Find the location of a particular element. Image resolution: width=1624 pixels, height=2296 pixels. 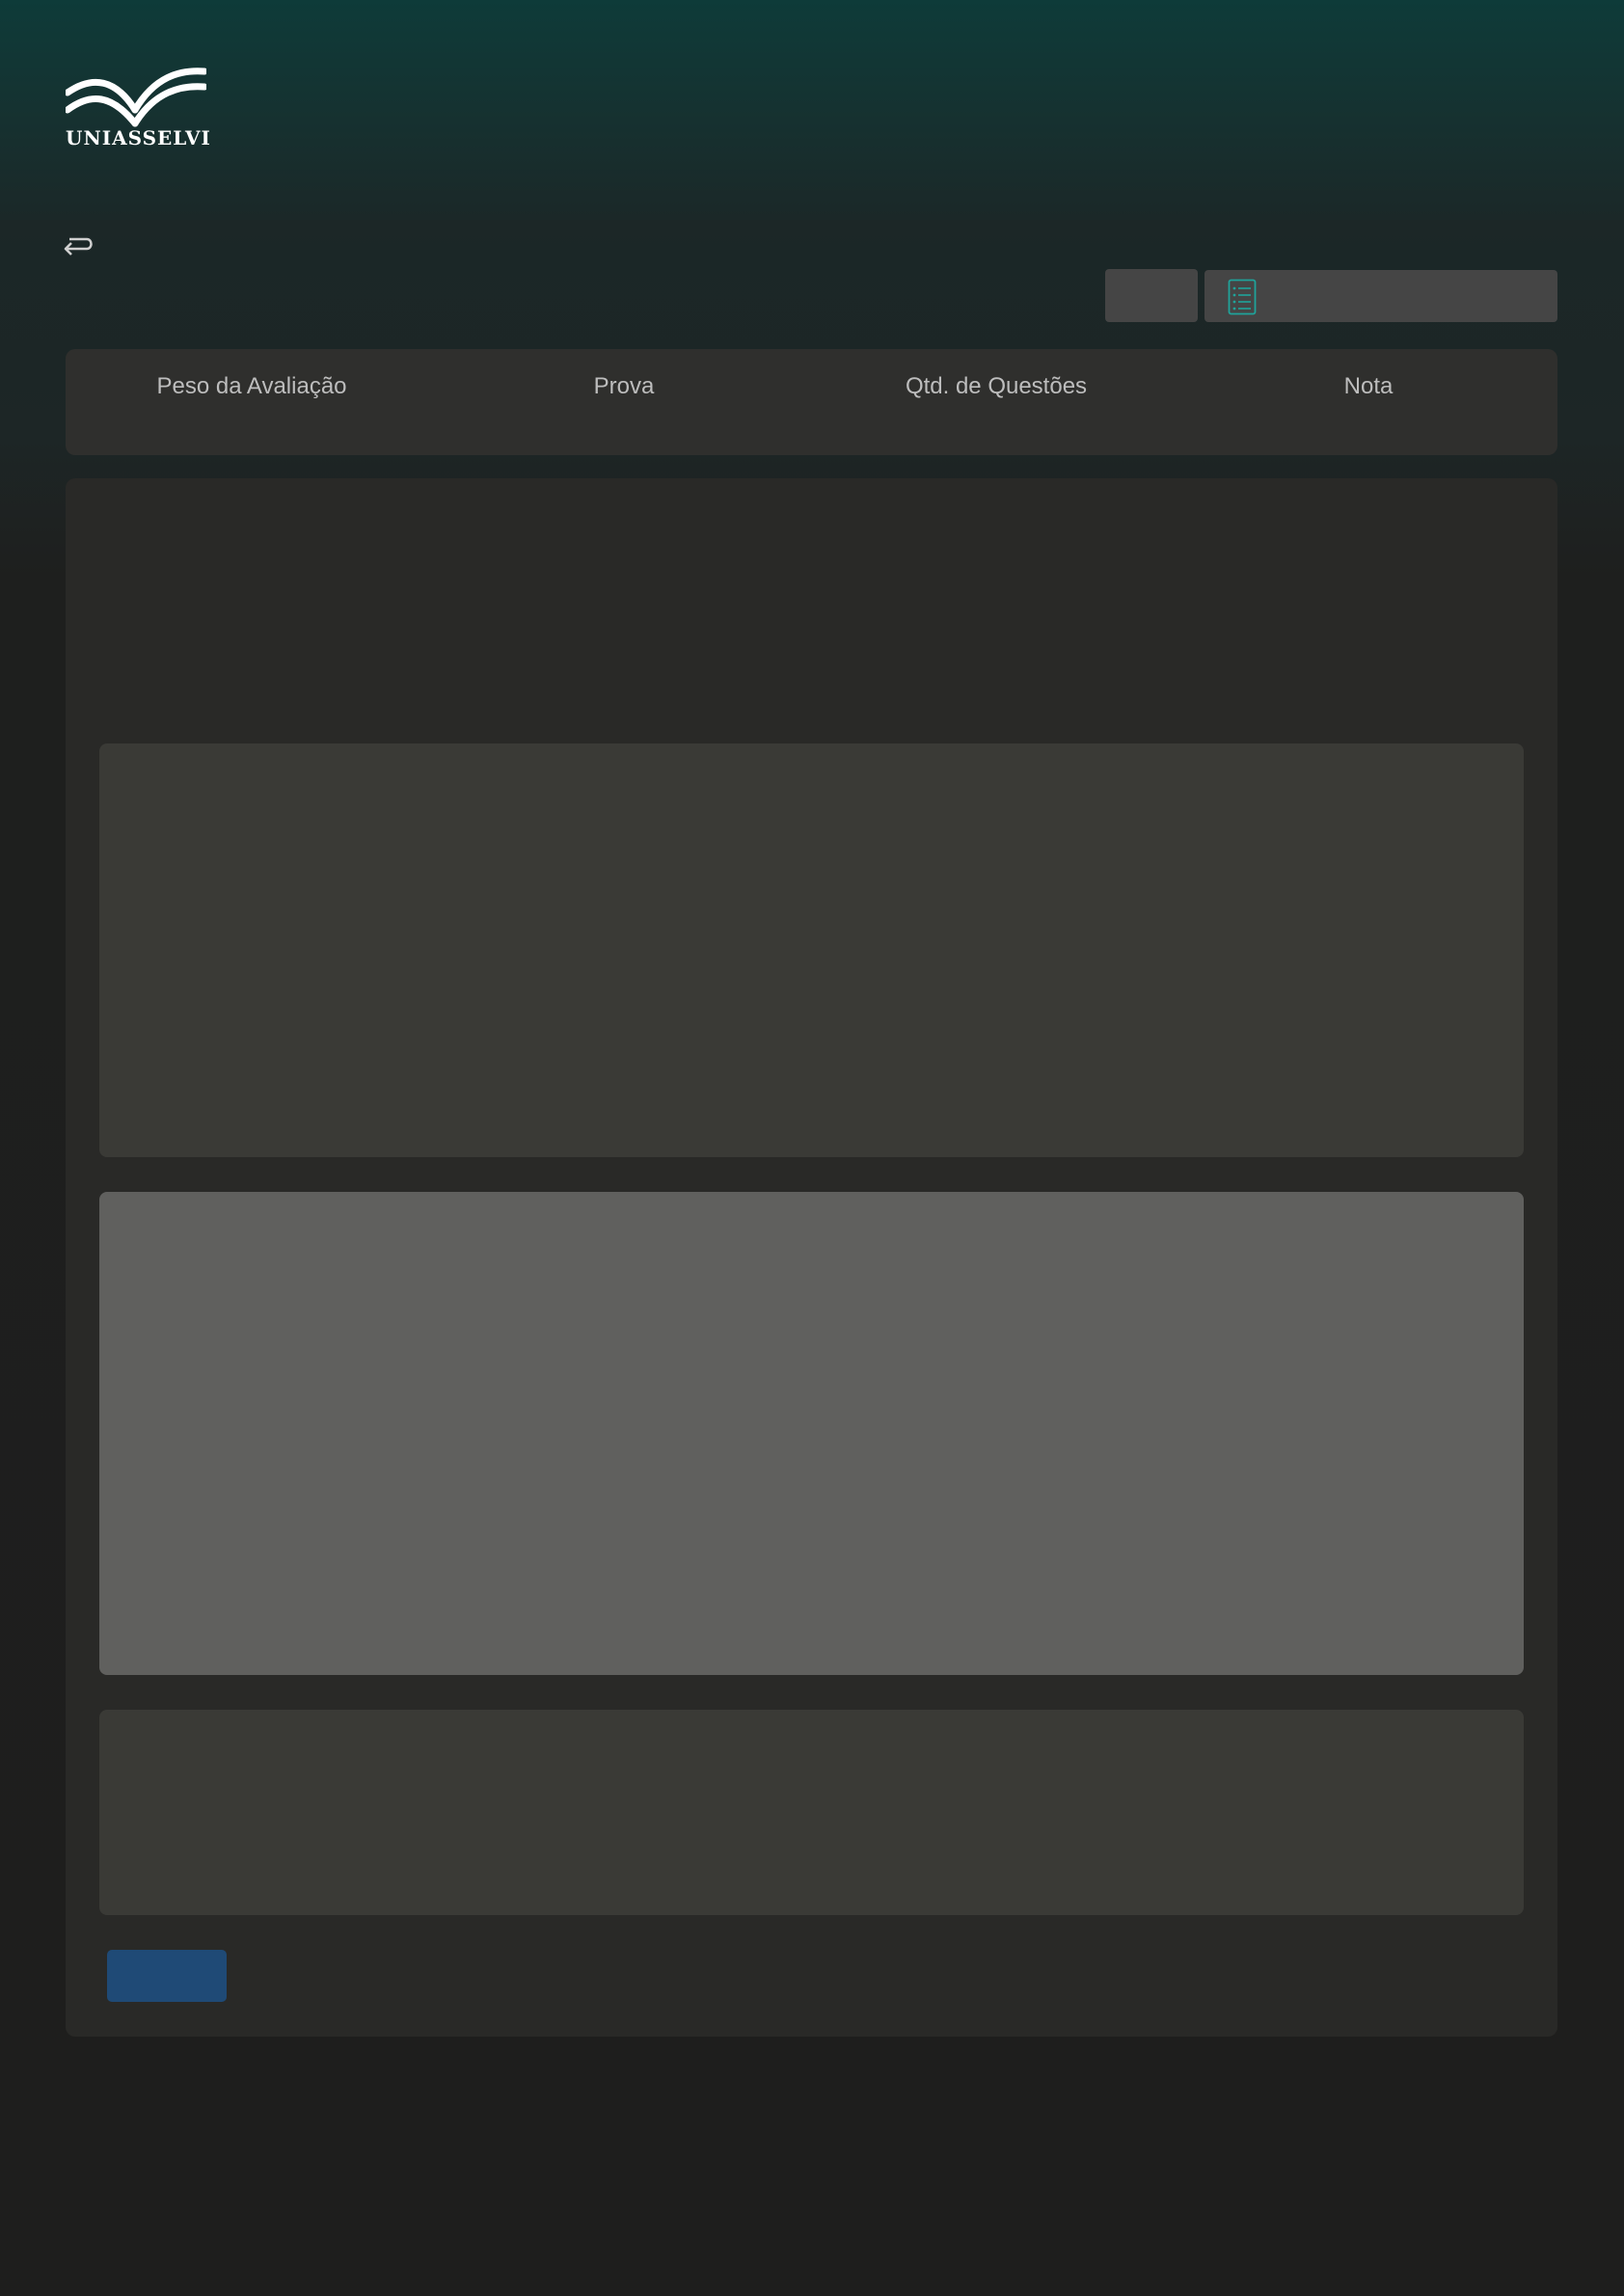

summary-label-weight: Peso da Avaliação is located at coordinates (251, 386).